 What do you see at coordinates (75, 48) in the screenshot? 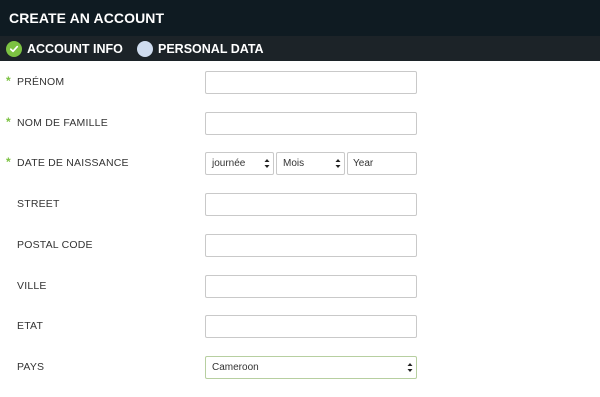
I see `step-label: ACCOUNT INFO` at bounding box center [75, 48].